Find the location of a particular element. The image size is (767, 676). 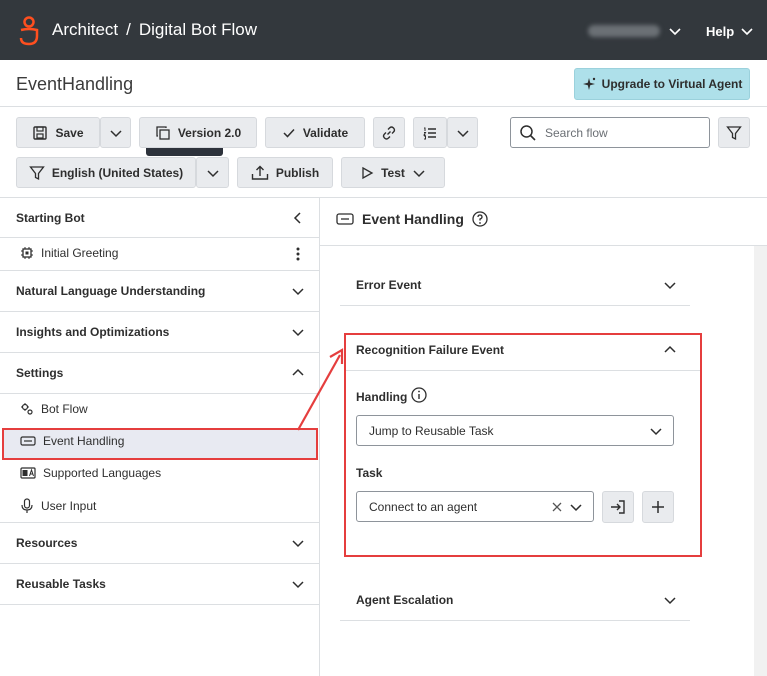

publish-button: Publish is located at coordinates (285, 172).